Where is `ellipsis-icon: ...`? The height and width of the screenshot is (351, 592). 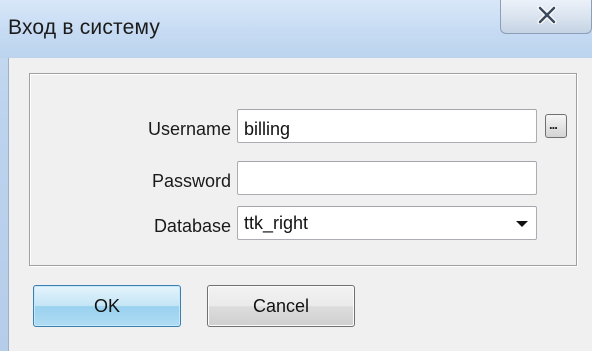
ellipsis-icon: ... is located at coordinates (553, 124).